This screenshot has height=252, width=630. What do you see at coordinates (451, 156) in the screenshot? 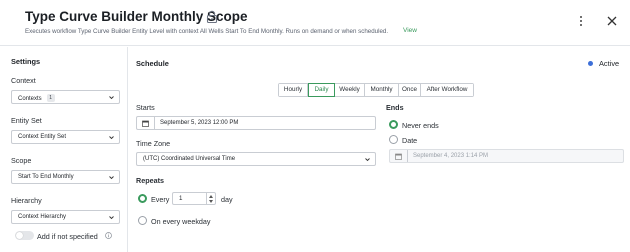
I see `end-date-value: September 4, 2023 1:14 PM` at bounding box center [451, 156].